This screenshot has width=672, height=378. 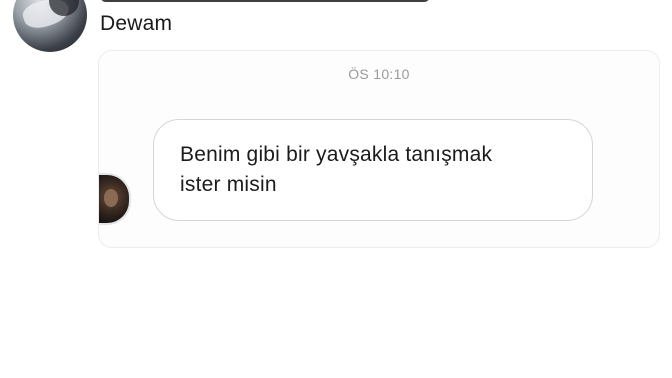 I want to click on poster-avatar, so click(x=50, y=26).